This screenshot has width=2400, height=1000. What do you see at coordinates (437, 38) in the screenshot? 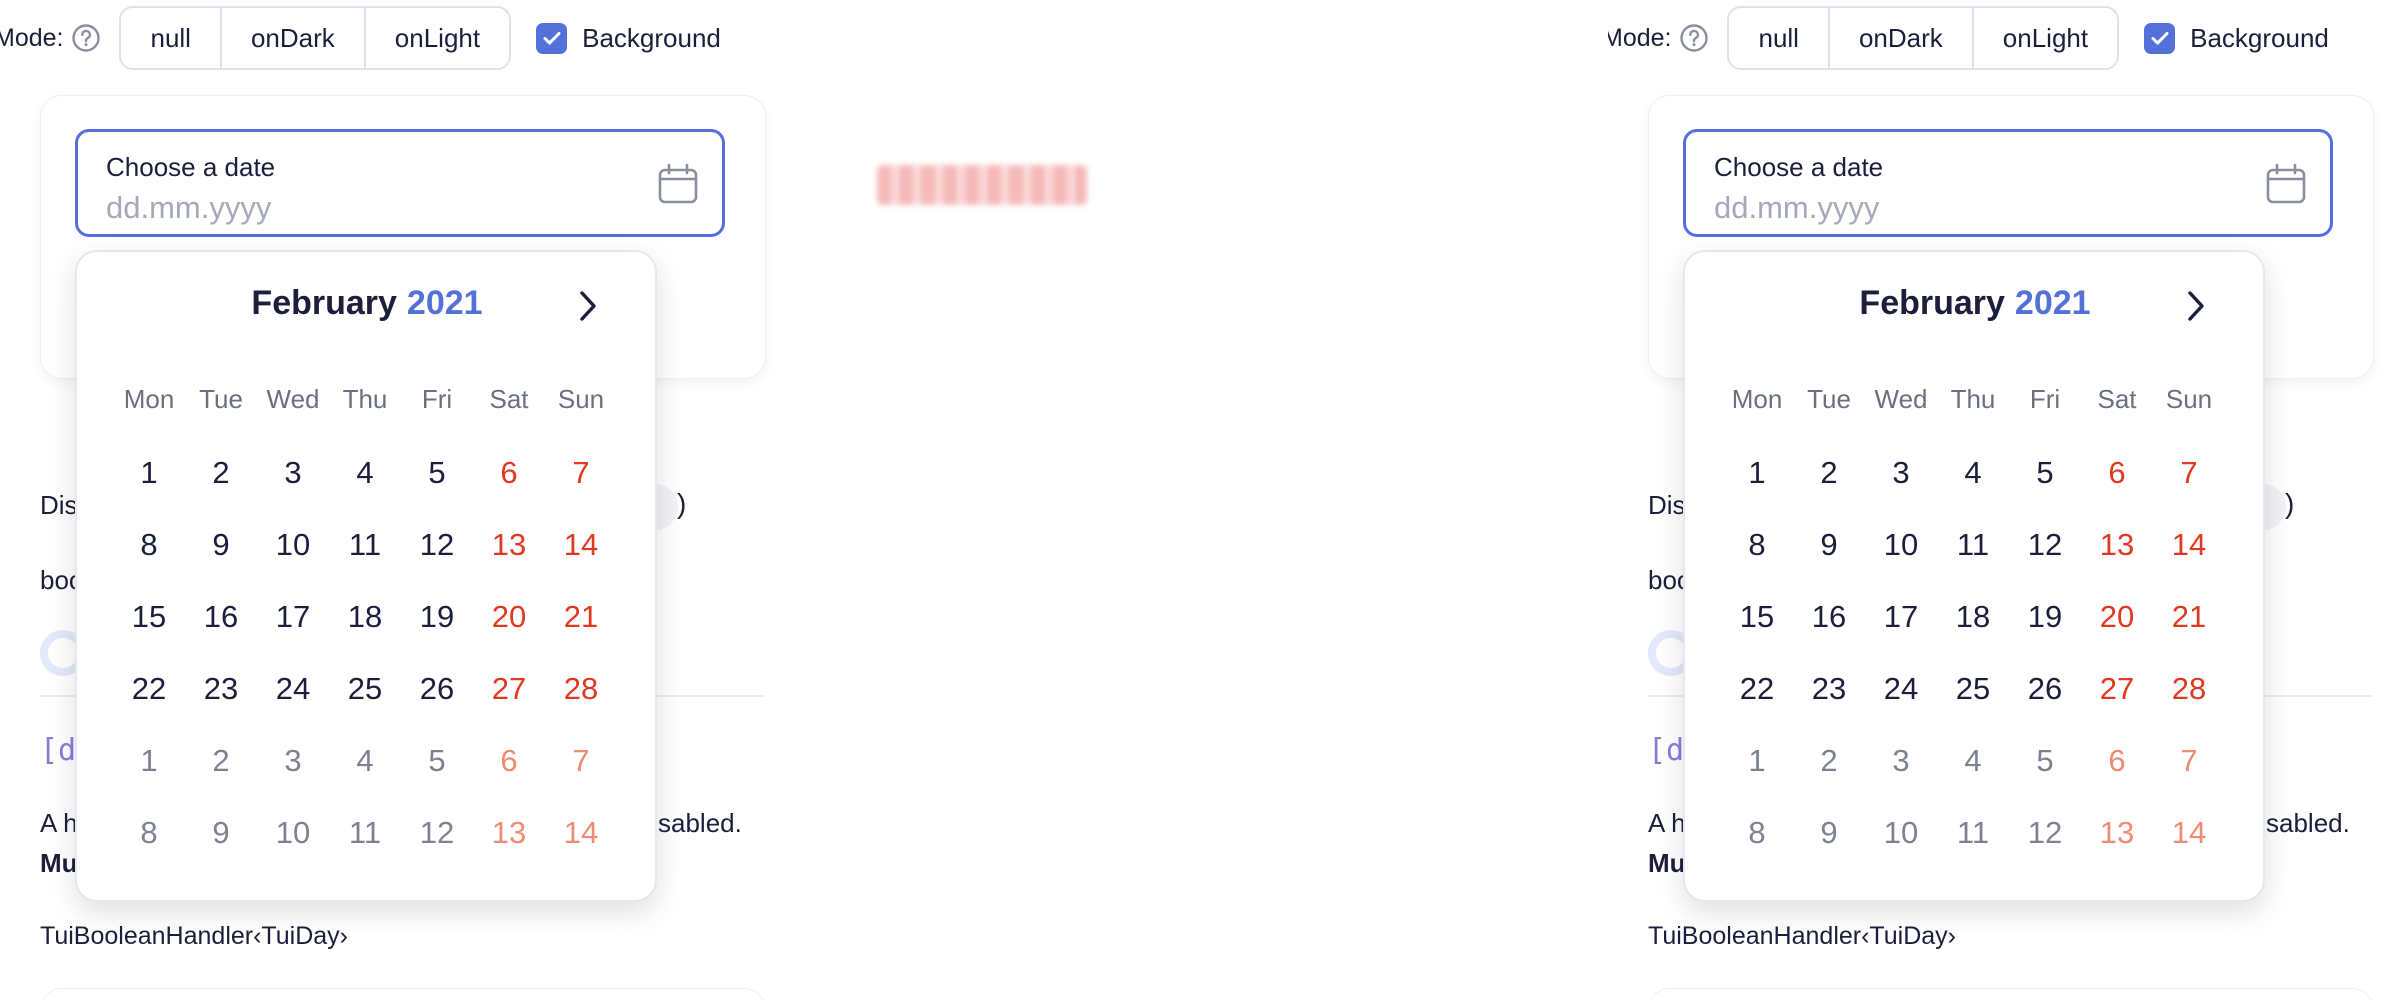
I see `mode-onlight-button: onLight` at bounding box center [437, 38].